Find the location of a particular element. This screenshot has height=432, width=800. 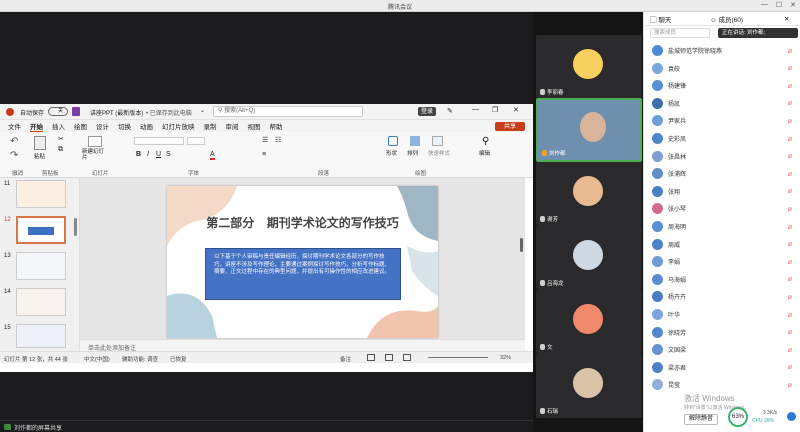

notes-pane: 单击此处添加备注 is located at coordinates (302, 345).